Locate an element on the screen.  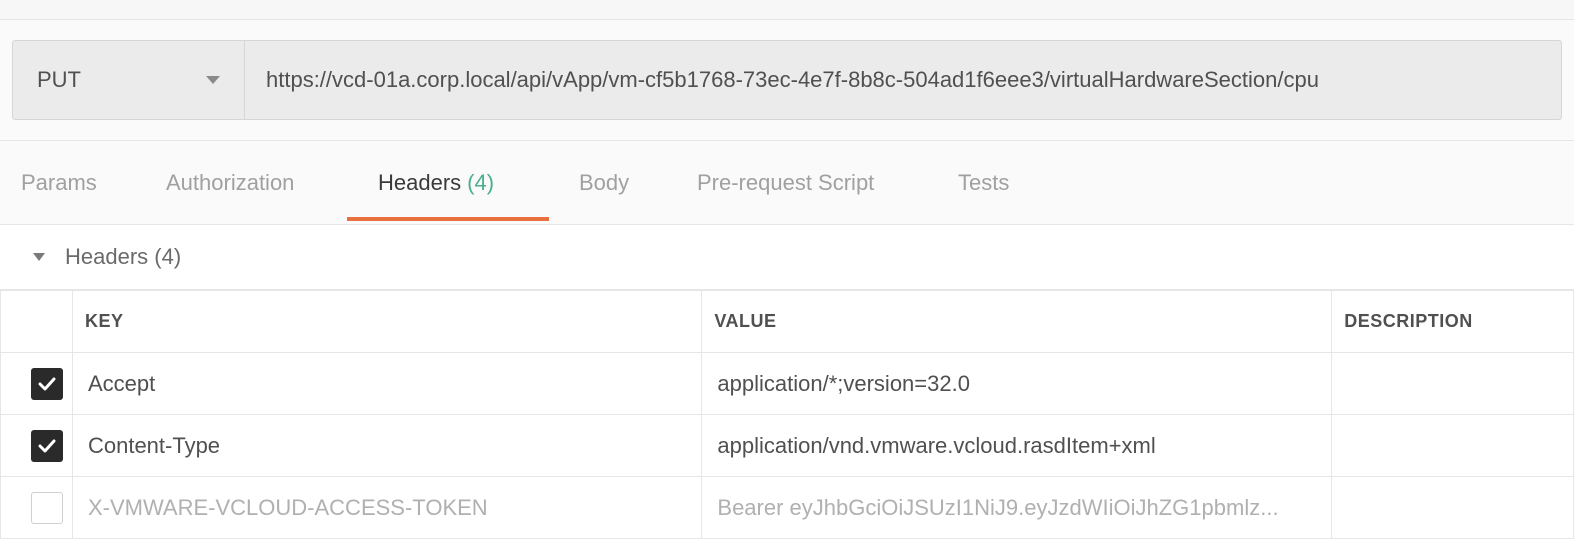
tab-label: Authorization is located at coordinates (230, 182).